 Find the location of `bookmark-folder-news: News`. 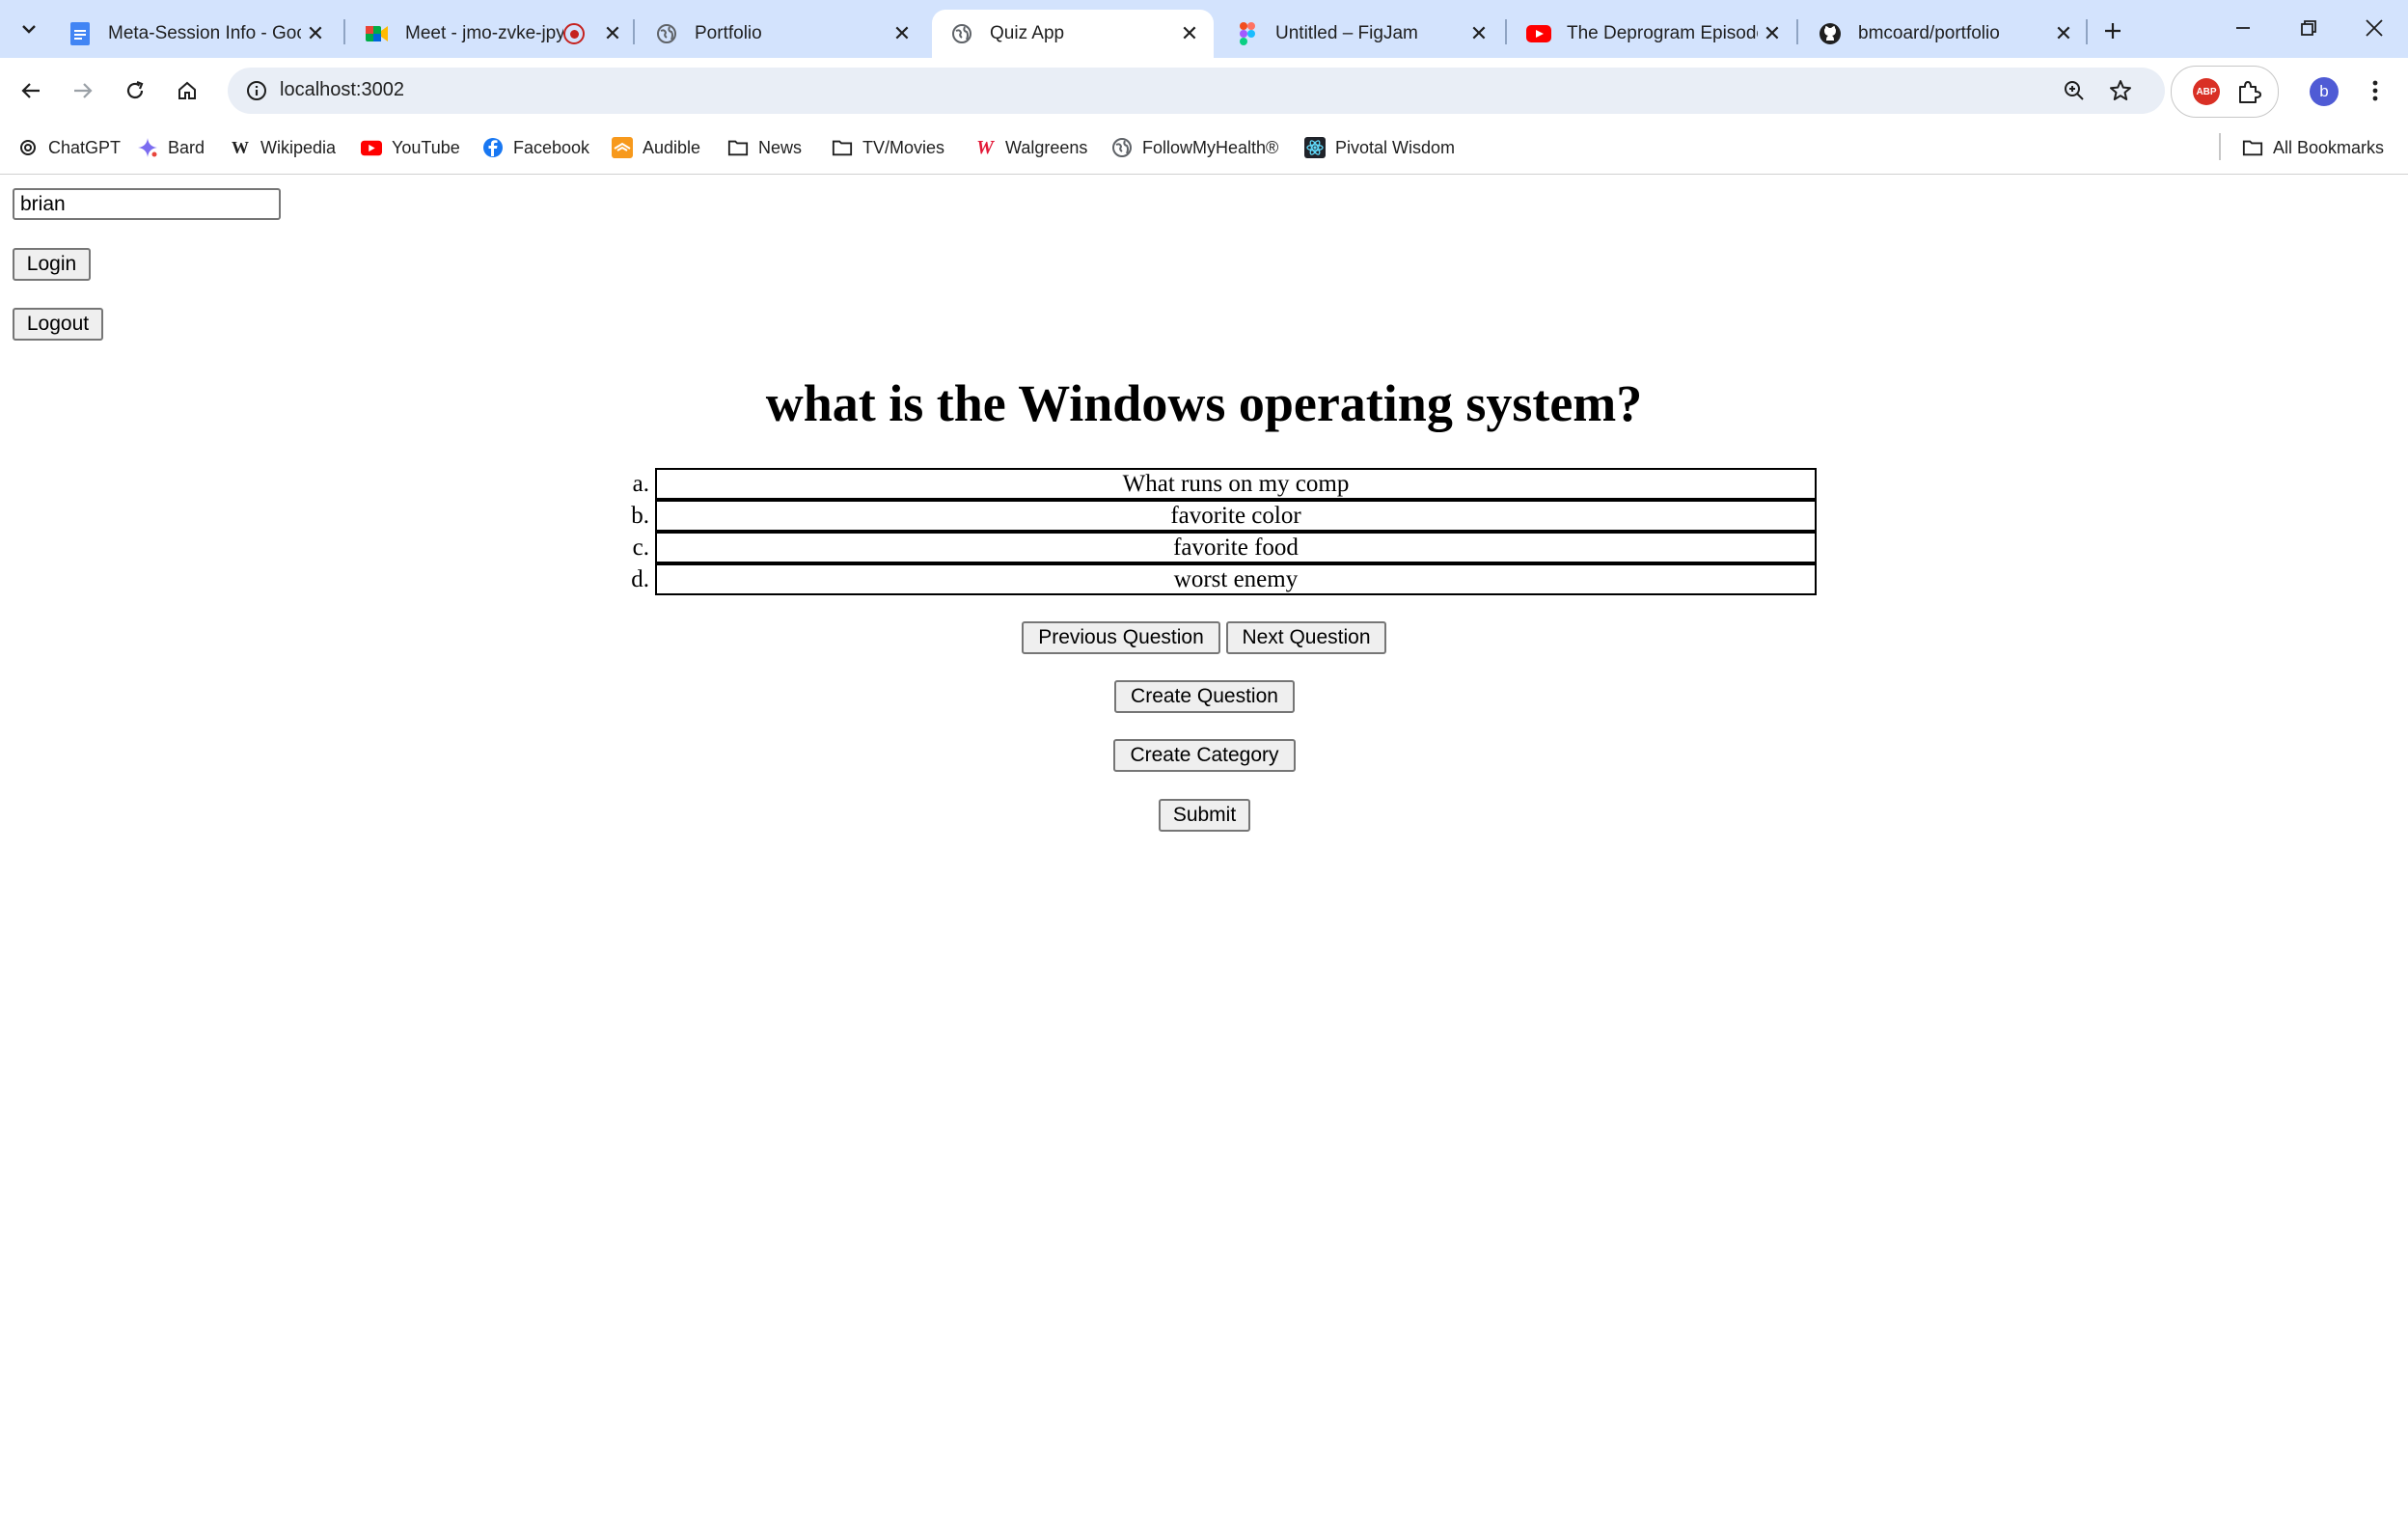

bookmark-folder-news: News is located at coordinates (764, 147).